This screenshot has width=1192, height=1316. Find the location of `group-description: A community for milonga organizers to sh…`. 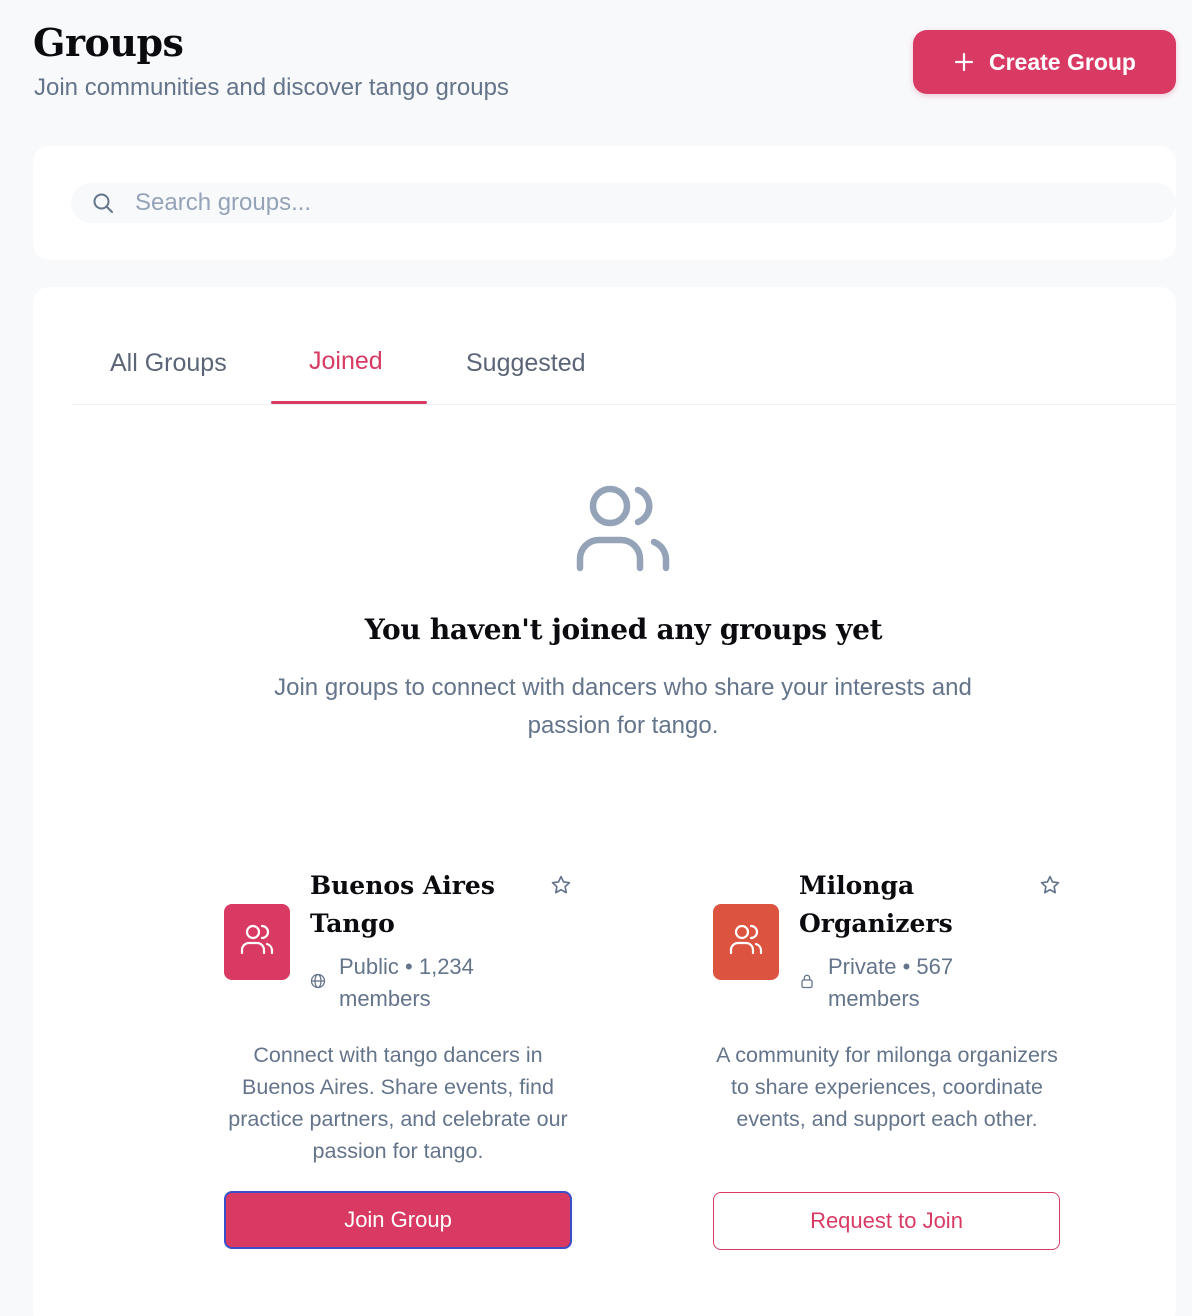

group-description: A community for milonga organizers to sh… is located at coordinates (887, 1087).